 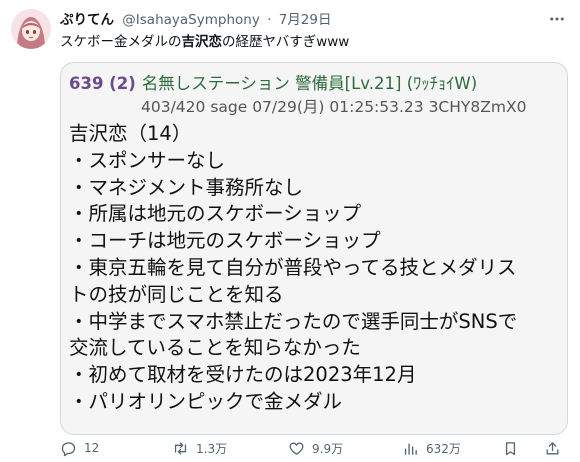 What do you see at coordinates (286, 42) in the screenshot?
I see `tweet-text-after: の経歴ヤバすぎwww` at bounding box center [286, 42].